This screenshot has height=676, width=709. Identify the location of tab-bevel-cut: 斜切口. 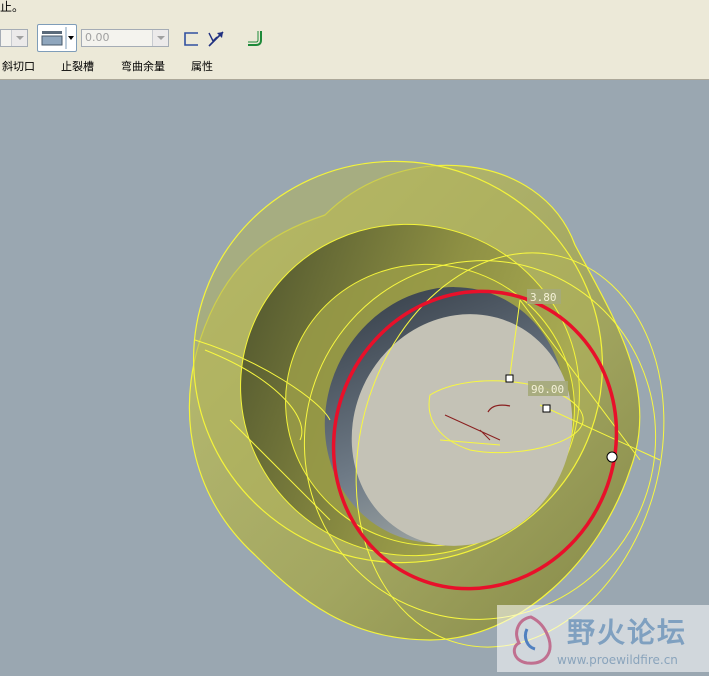
(18, 66).